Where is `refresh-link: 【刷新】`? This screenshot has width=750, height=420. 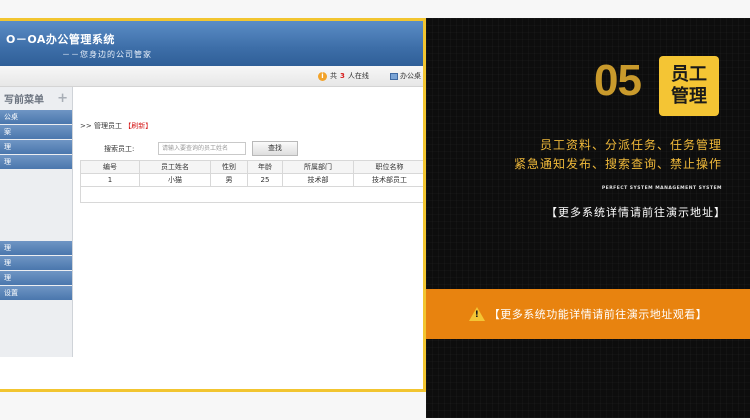
refresh-link: 【刷新】 is located at coordinates (138, 126).